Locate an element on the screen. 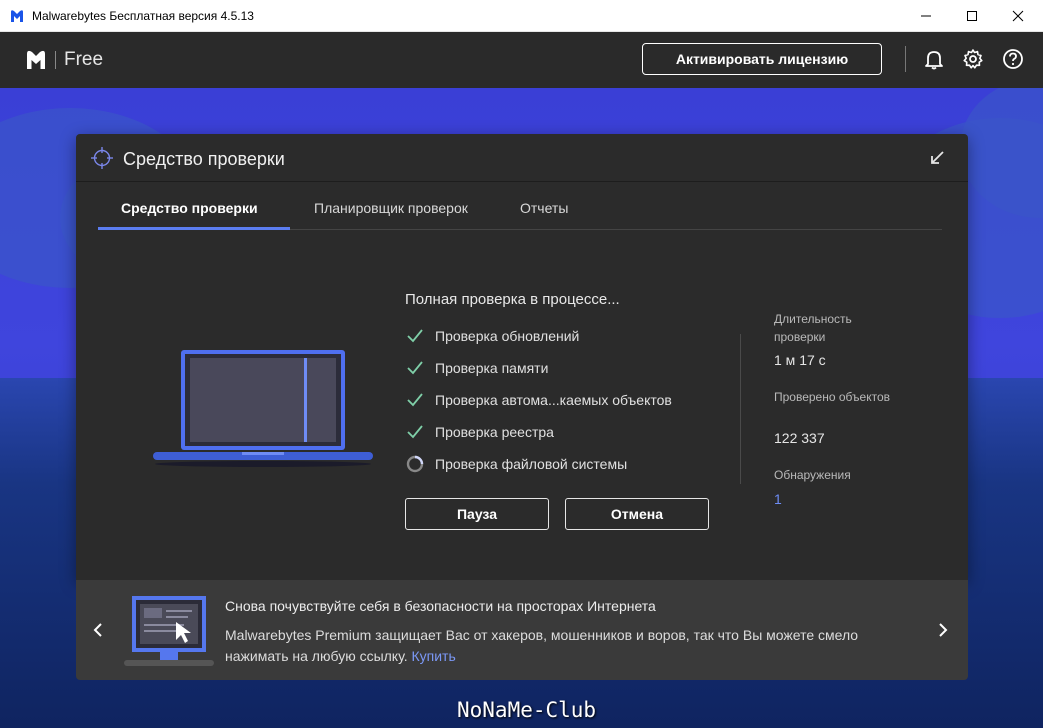  gear-icon is located at coordinates (973, 59).